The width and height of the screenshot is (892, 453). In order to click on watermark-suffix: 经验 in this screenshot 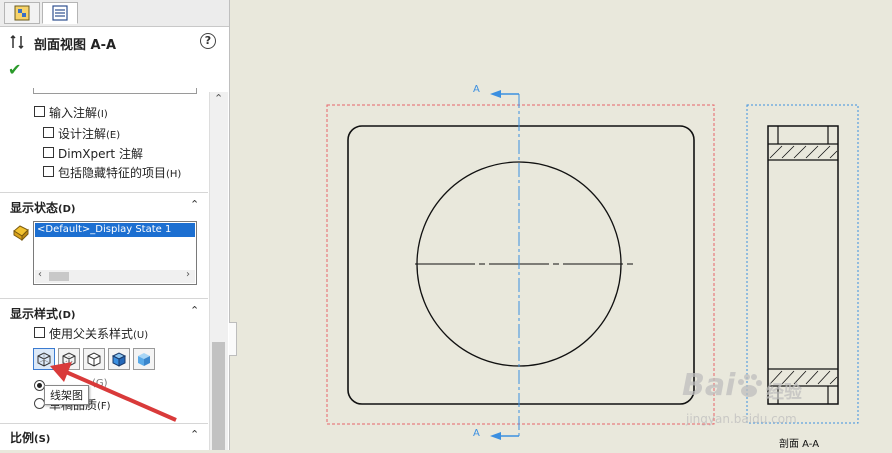, I will do `click(784, 392)`.